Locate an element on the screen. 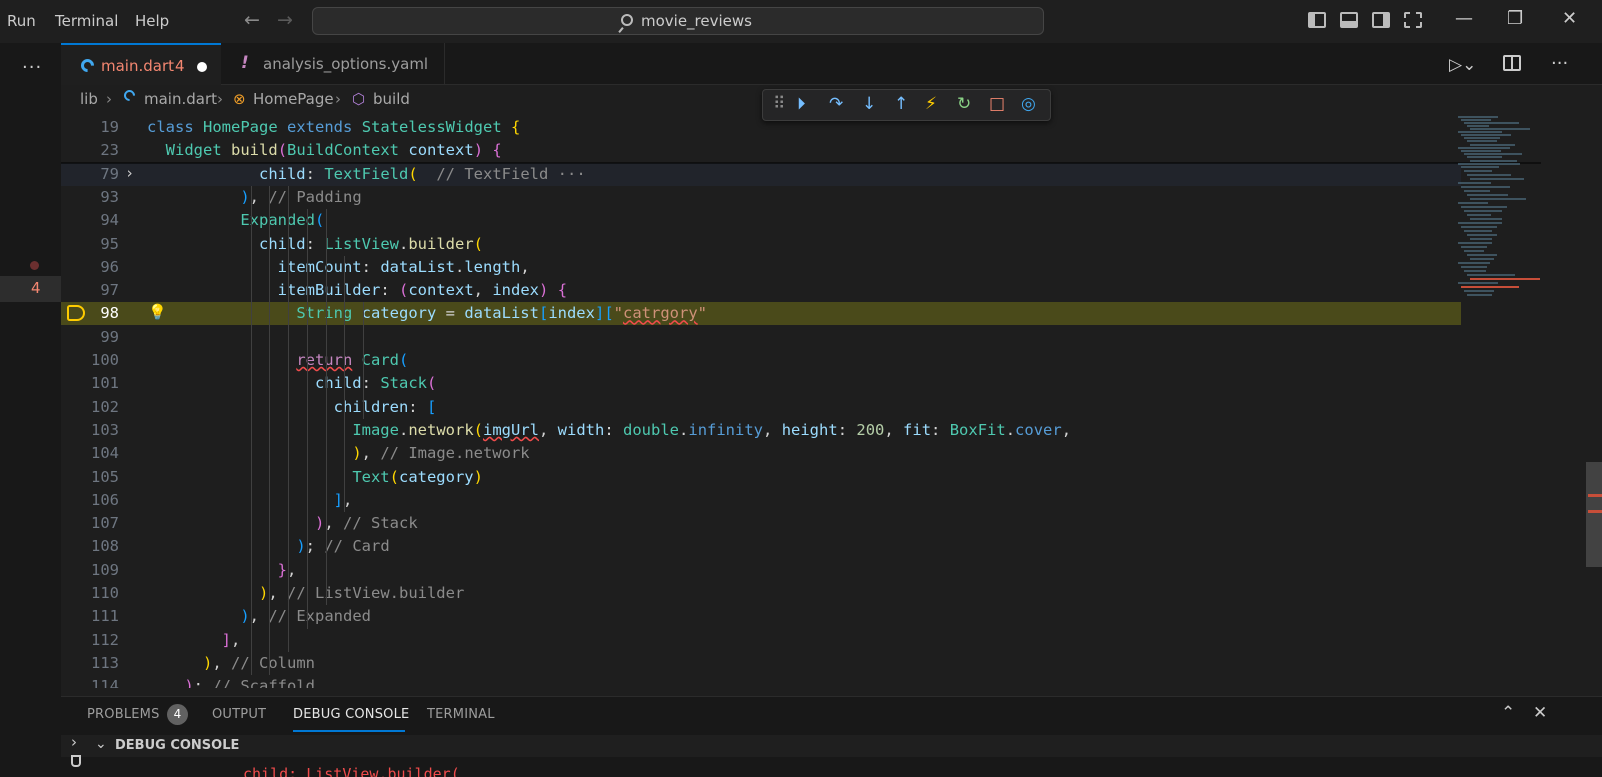 This screenshot has width=1602, height=777. code-line: 79 child: TextField( // TextField ··· › is located at coordinates (761, 174).